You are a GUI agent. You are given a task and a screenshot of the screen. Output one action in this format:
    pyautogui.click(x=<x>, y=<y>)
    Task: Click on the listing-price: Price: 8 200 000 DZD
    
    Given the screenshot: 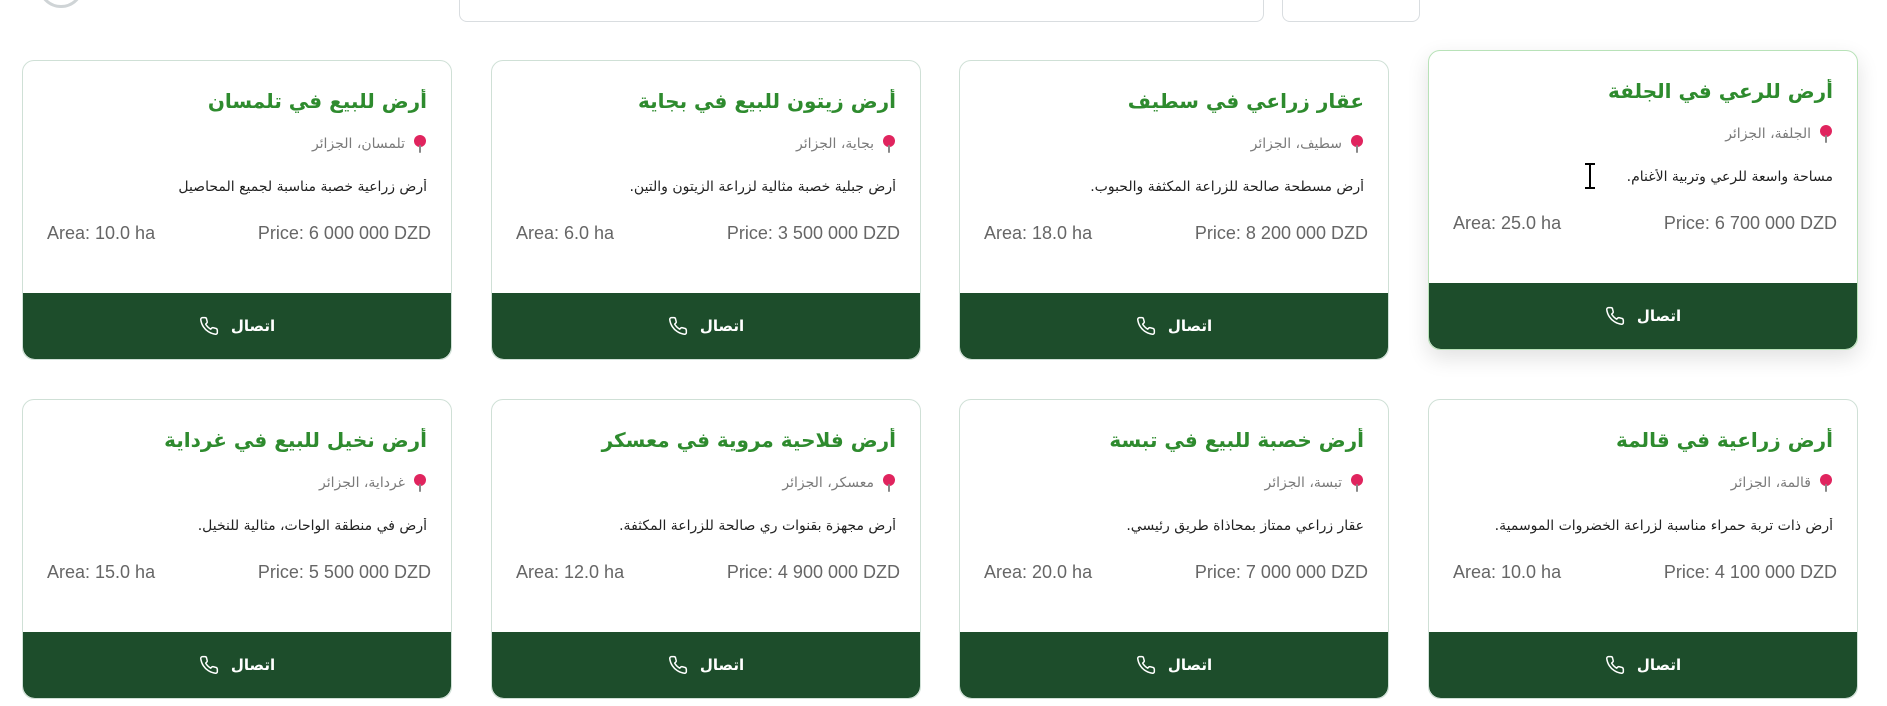 What is the action you would take?
    pyautogui.click(x=1281, y=233)
    